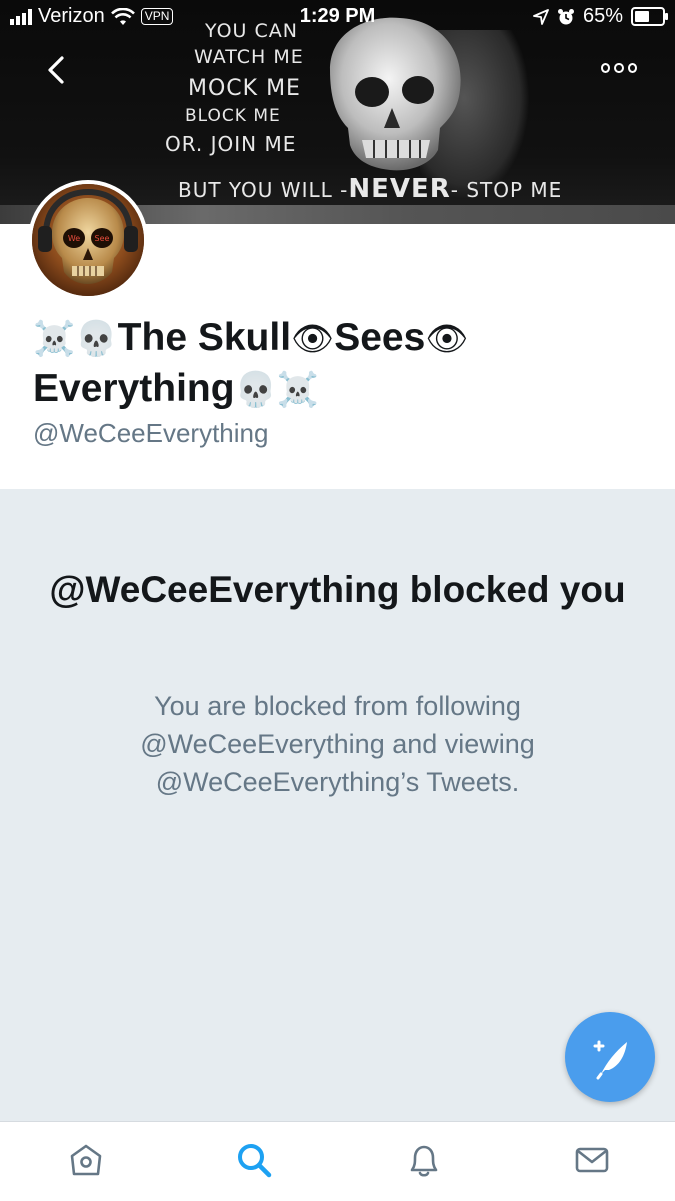  Describe the element at coordinates (151, 433) in the screenshot. I see `profile-handle: @WeCeeEverything` at that location.